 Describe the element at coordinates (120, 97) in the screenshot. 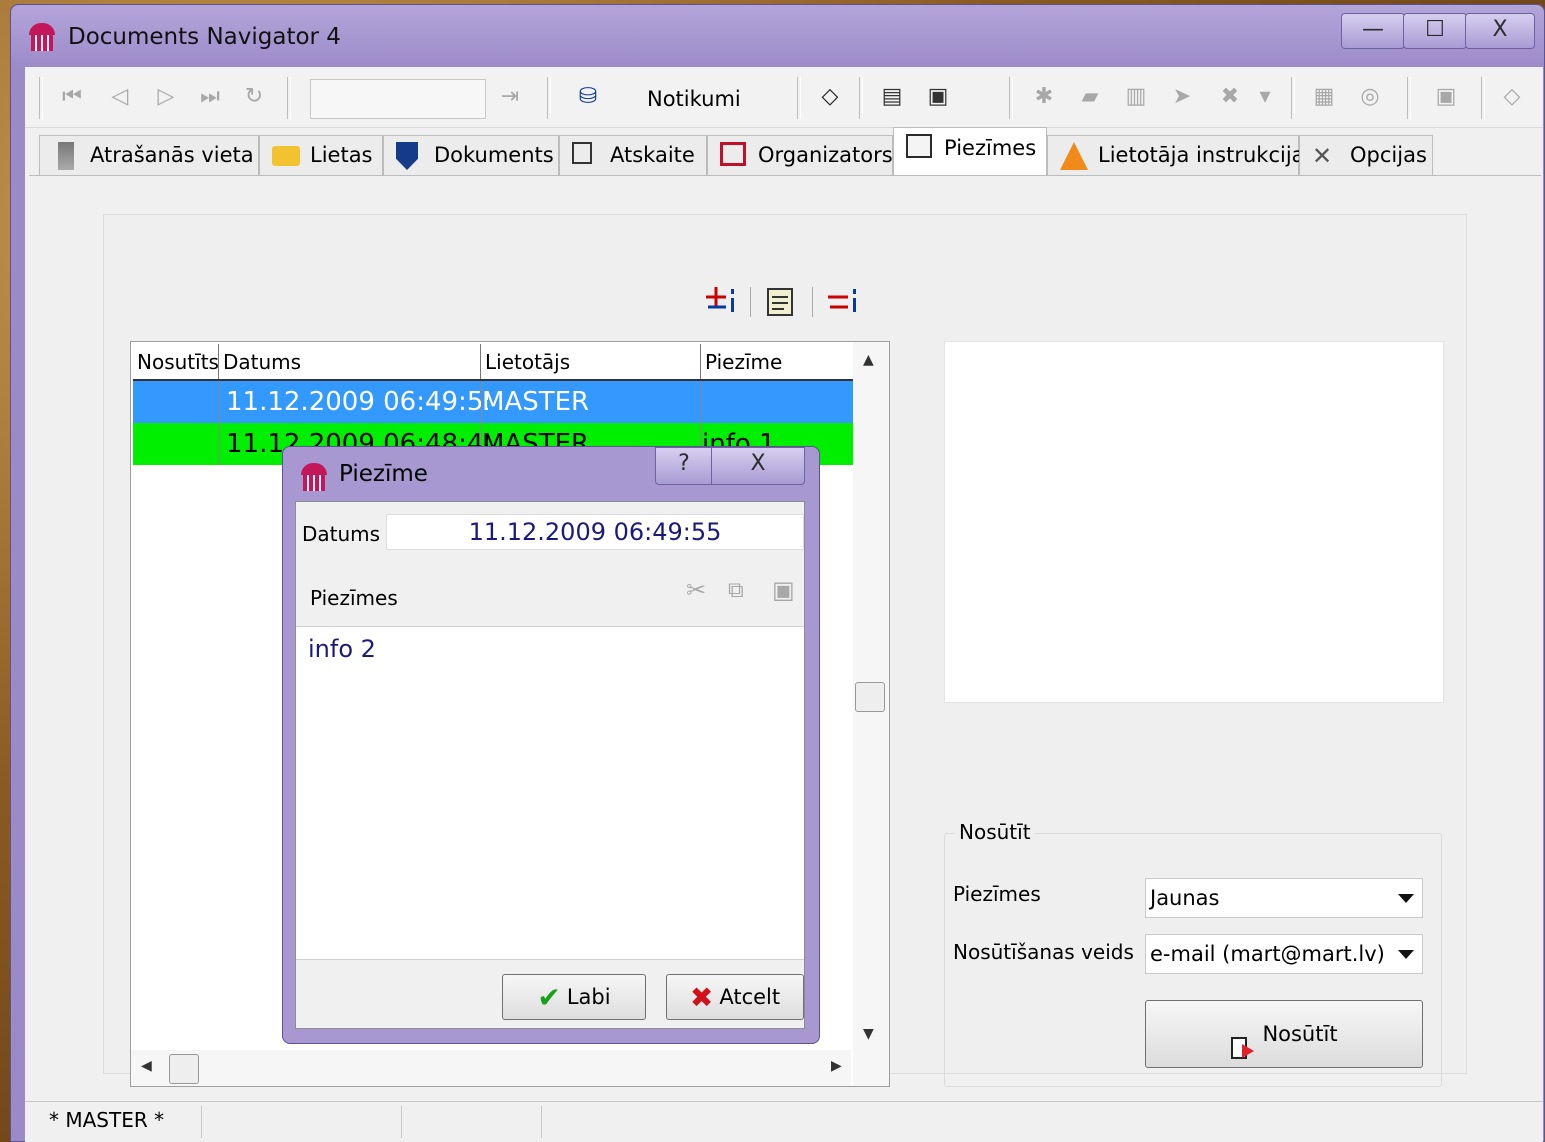

I see `previous-record-icon: ◁` at that location.